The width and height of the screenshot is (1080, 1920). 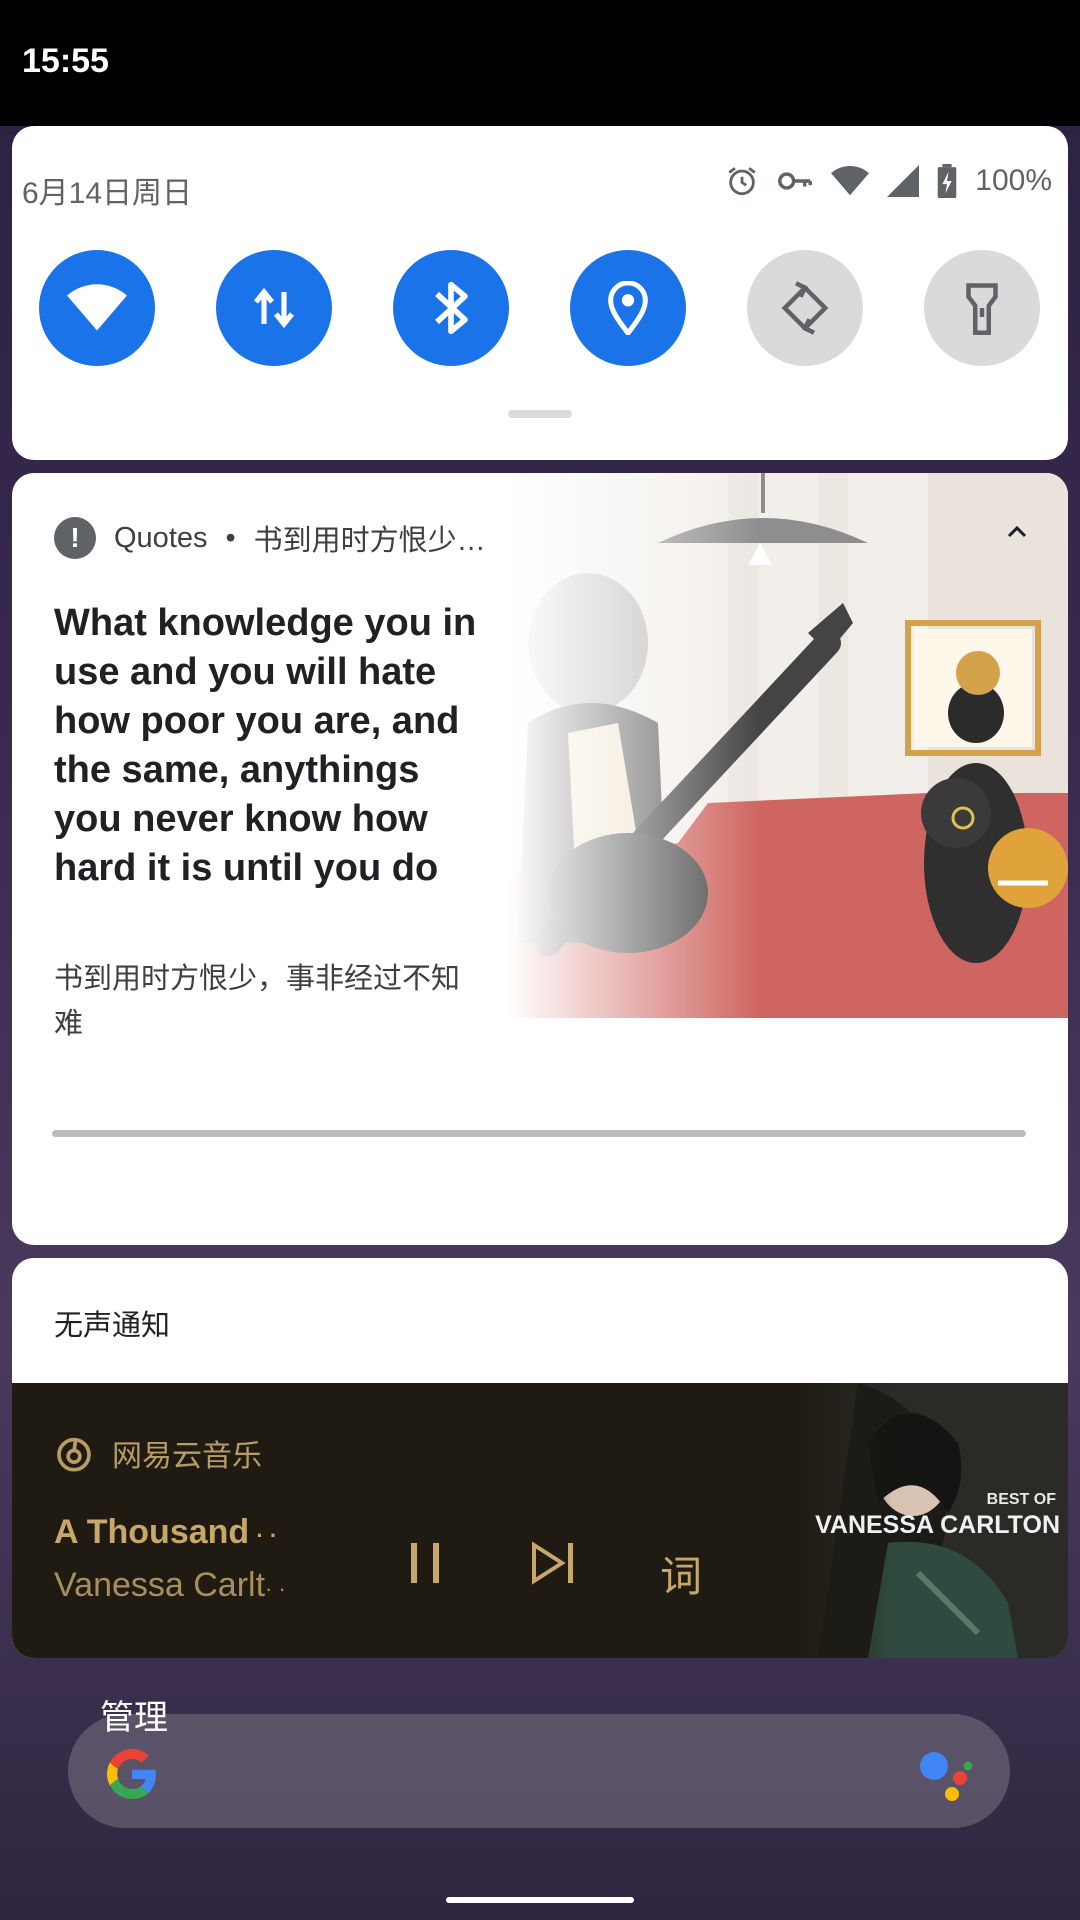 What do you see at coordinates (540, 1900) in the screenshot?
I see `gesture-nav-bar` at bounding box center [540, 1900].